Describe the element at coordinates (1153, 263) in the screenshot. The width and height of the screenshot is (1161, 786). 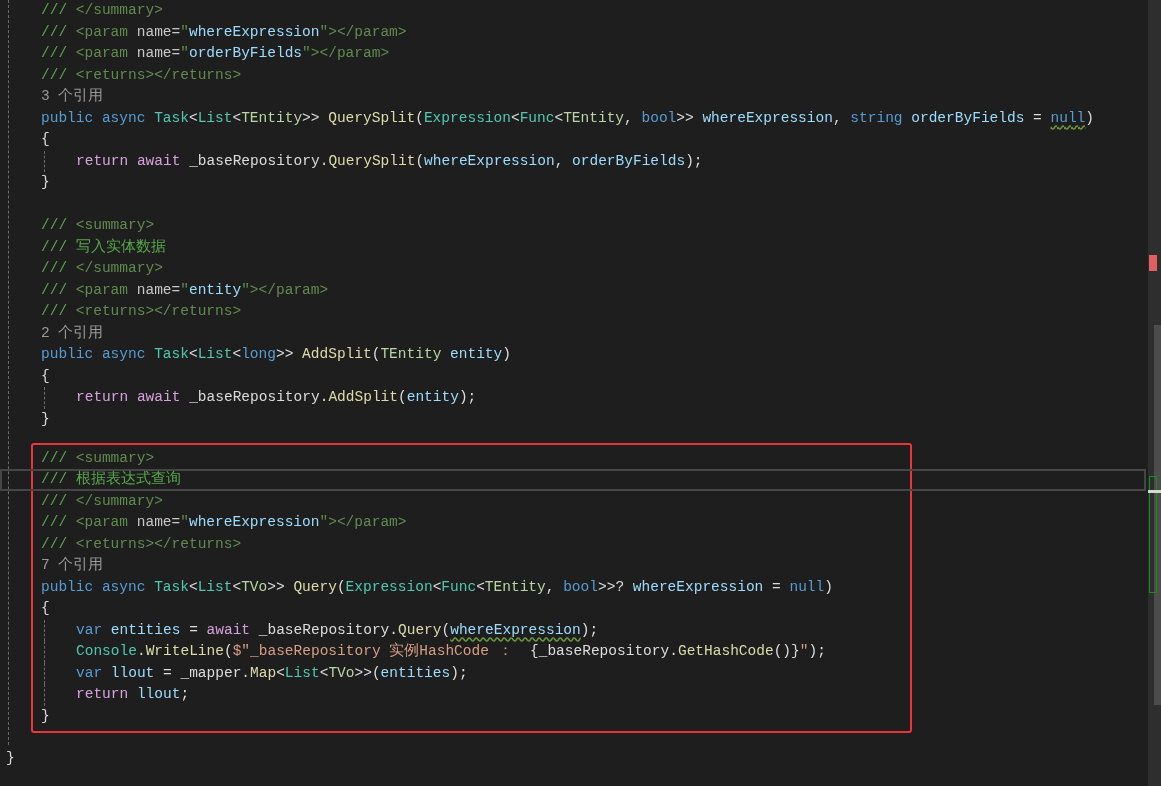
I see `error-marker` at that location.